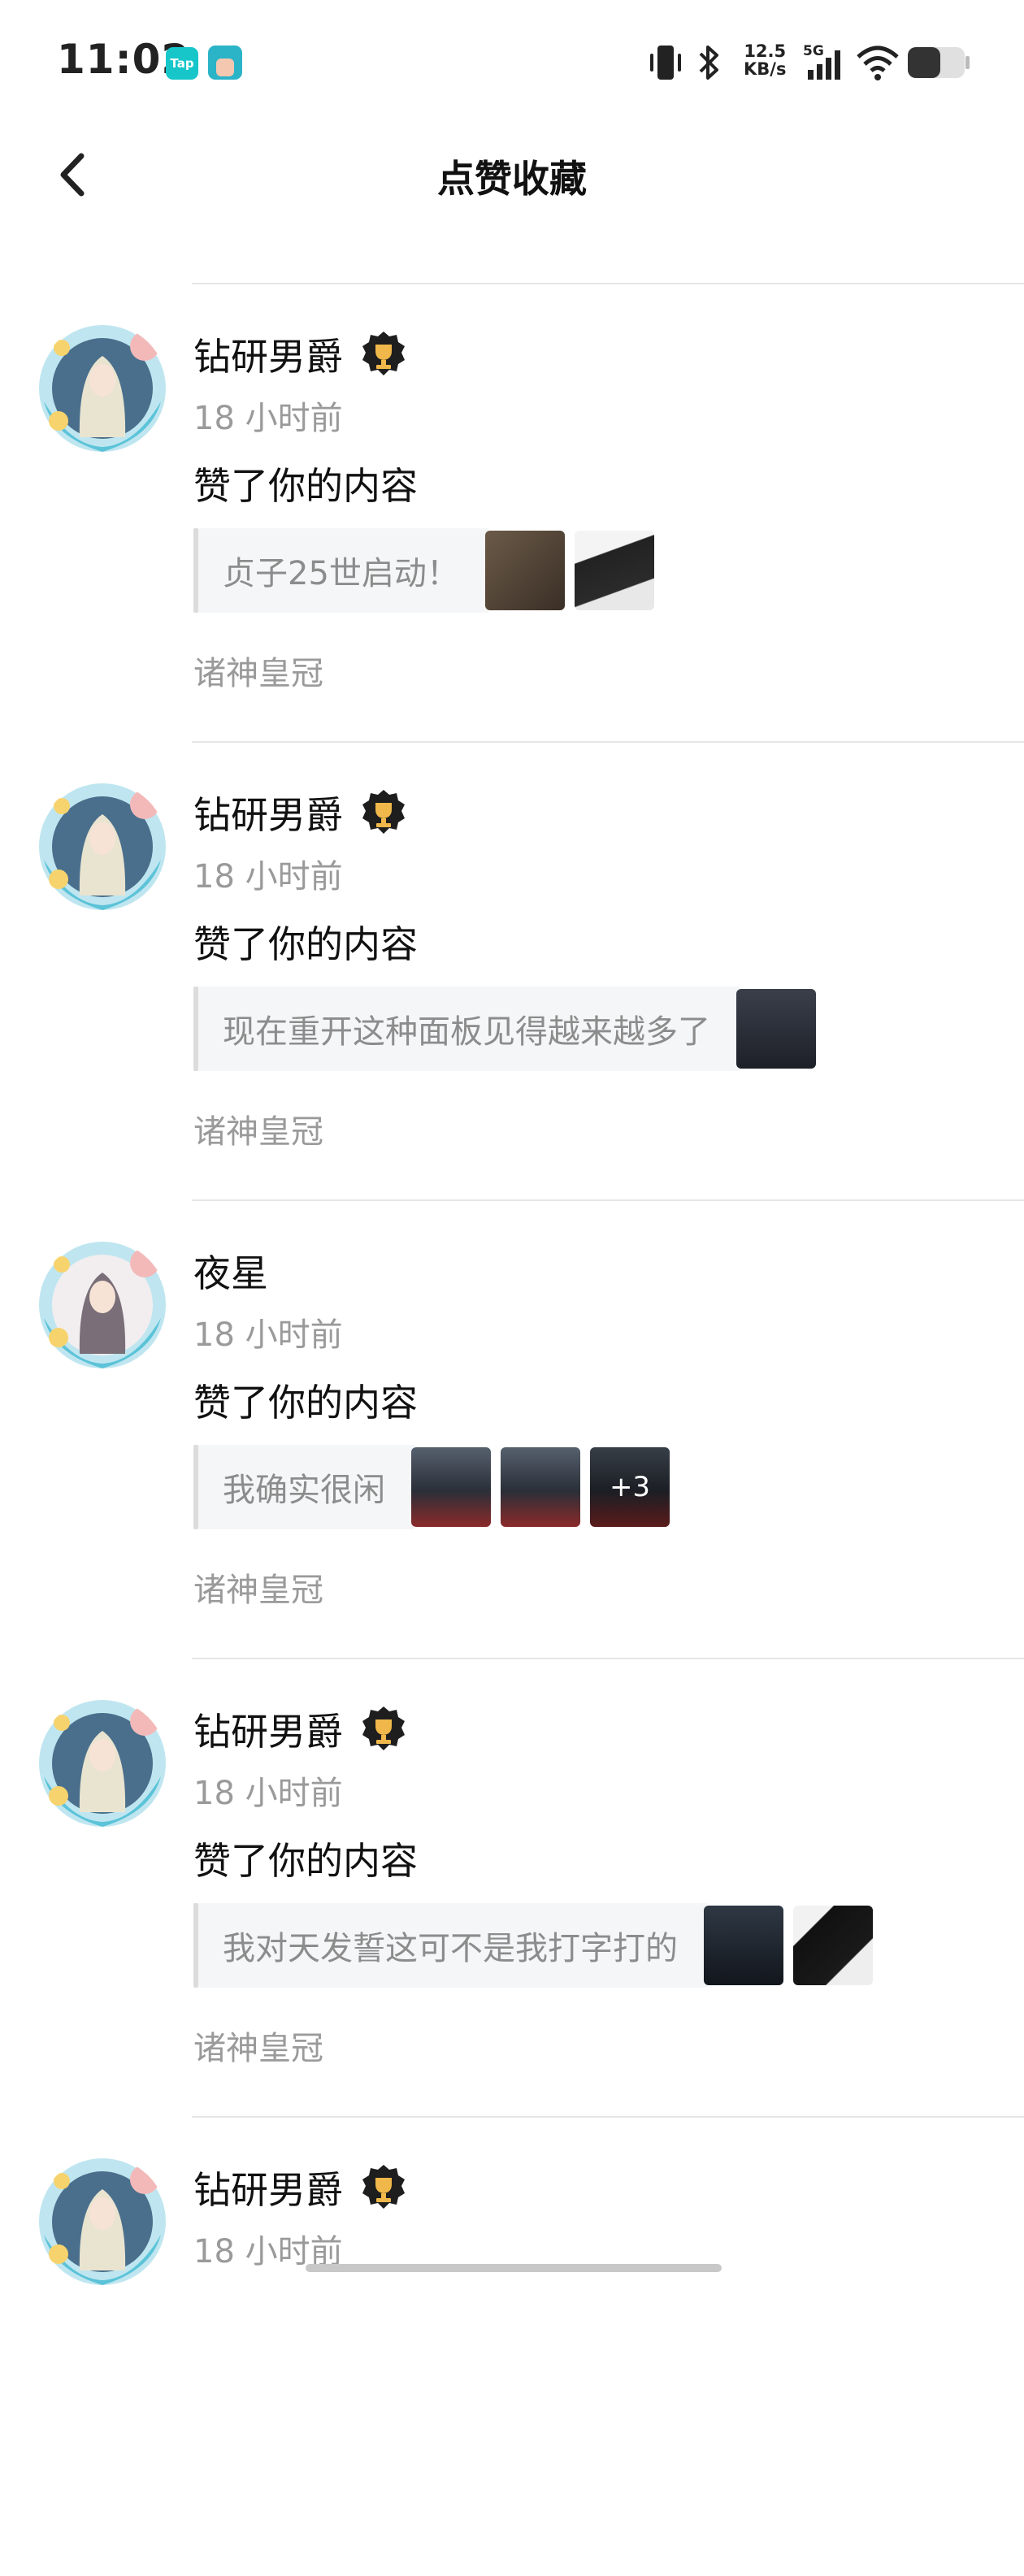 Image resolution: width=1024 pixels, height=2576 pixels. What do you see at coordinates (765, 51) in the screenshot?
I see `network-speed-value: 12.5` at bounding box center [765, 51].